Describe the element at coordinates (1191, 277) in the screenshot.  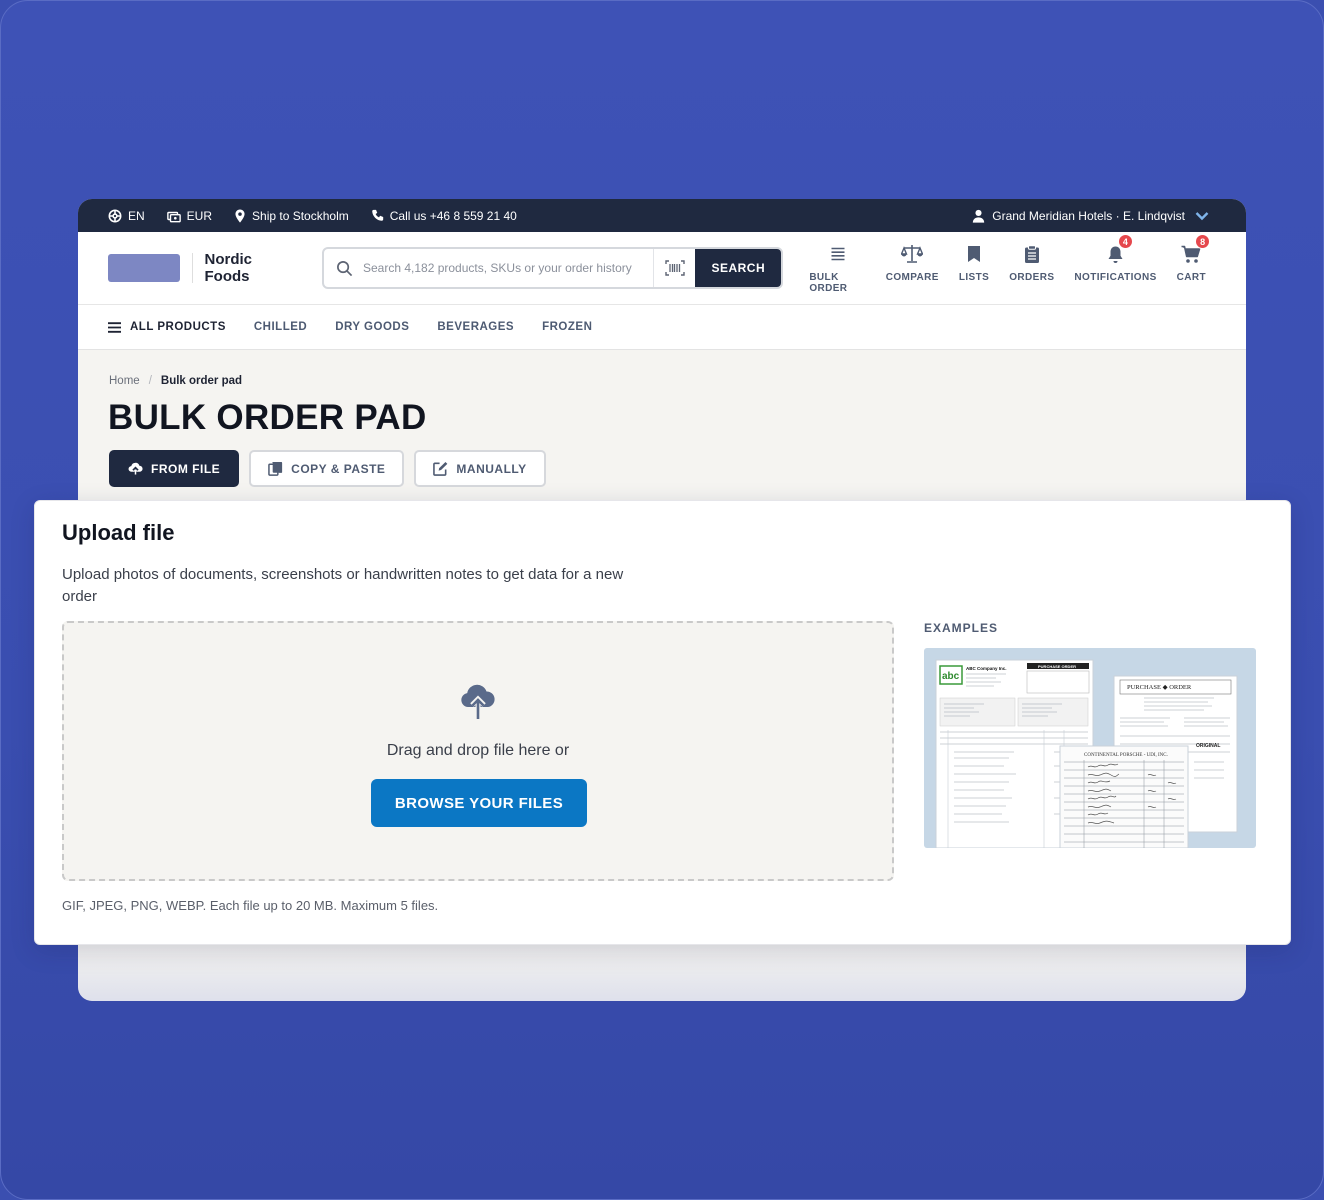
I see `nav-cart-label: CART` at that location.